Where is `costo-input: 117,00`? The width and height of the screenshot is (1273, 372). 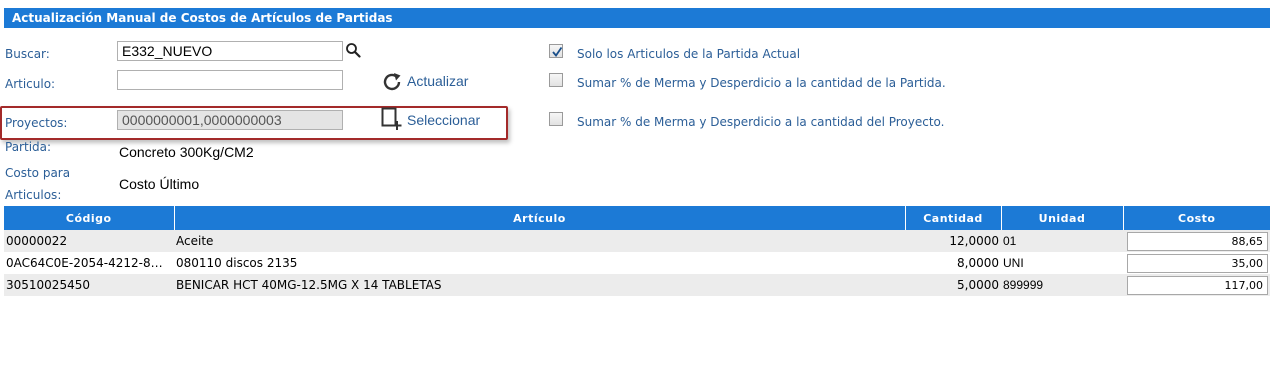 costo-input: 117,00 is located at coordinates (1197, 285).